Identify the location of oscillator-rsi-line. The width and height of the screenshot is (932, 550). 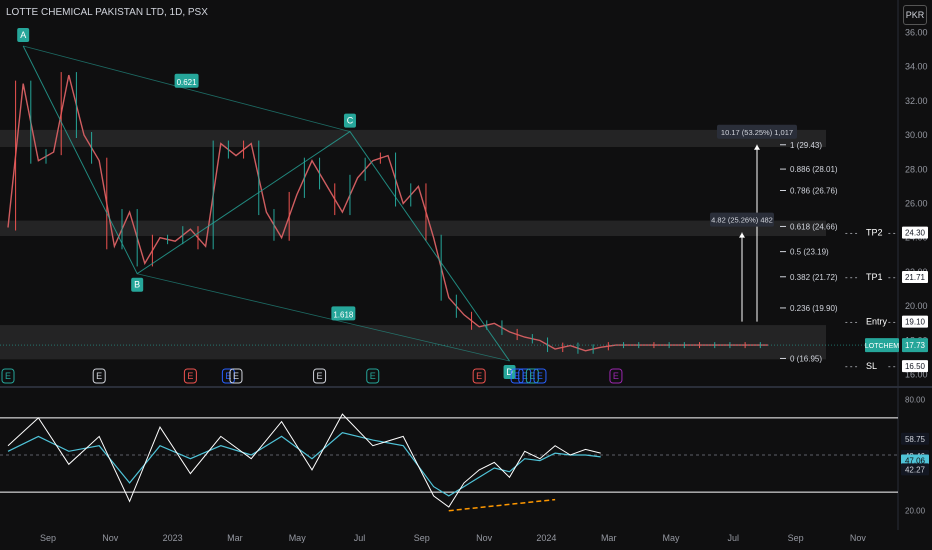
(304, 460).